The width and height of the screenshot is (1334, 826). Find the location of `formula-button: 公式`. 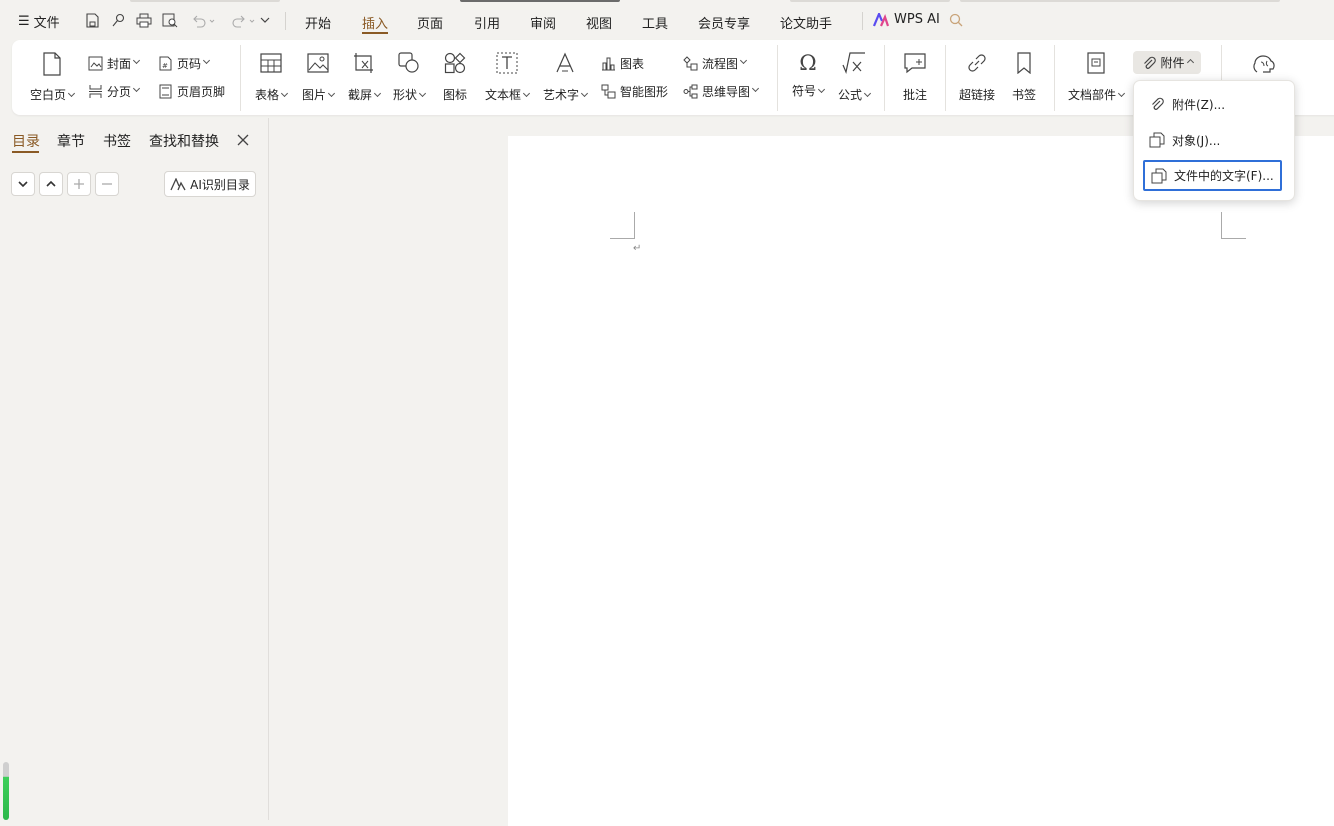

formula-button: 公式 is located at coordinates (854, 77).